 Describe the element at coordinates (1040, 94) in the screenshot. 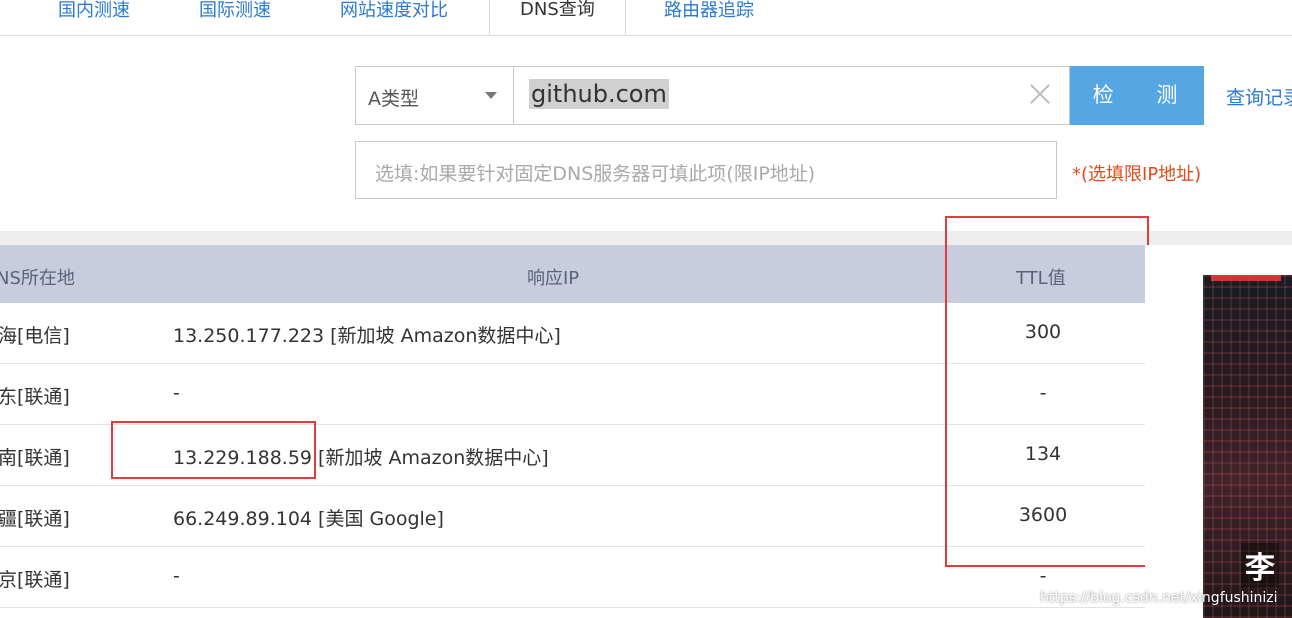

I see `close-icon` at that location.